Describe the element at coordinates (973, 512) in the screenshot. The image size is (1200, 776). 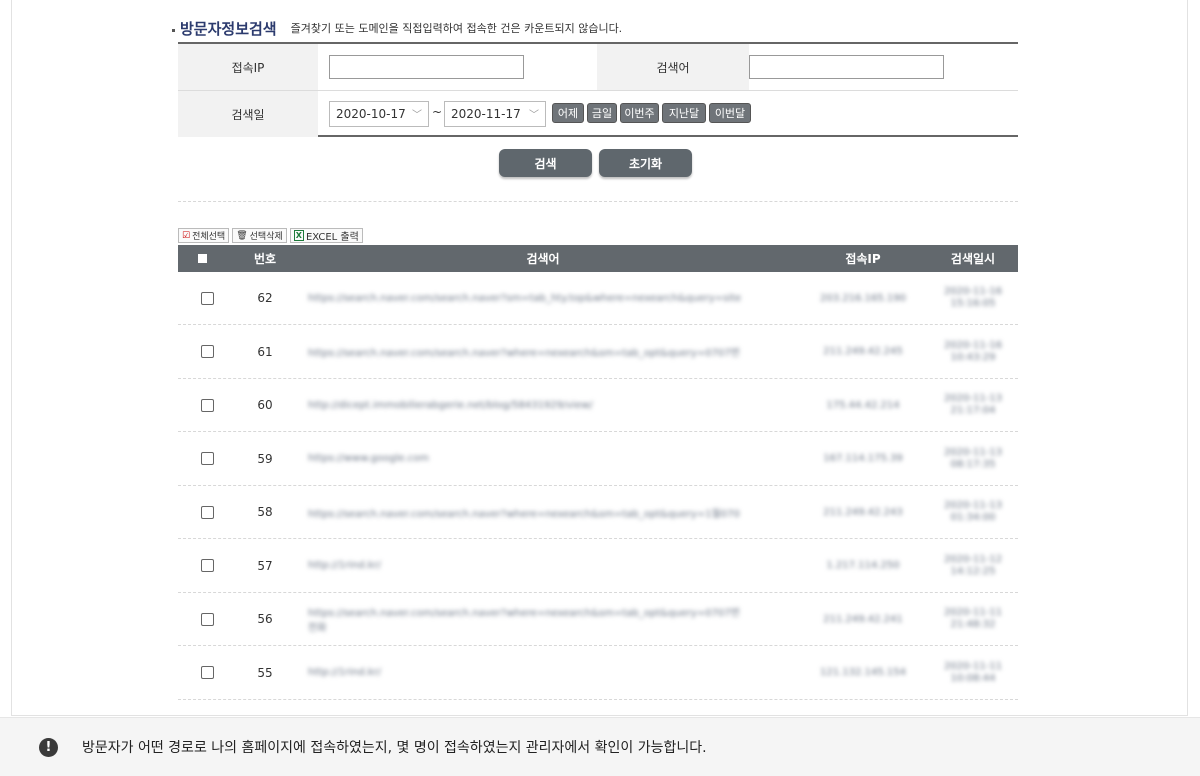
I see `row-datetime: 2020-11-13 01:34:00` at that location.